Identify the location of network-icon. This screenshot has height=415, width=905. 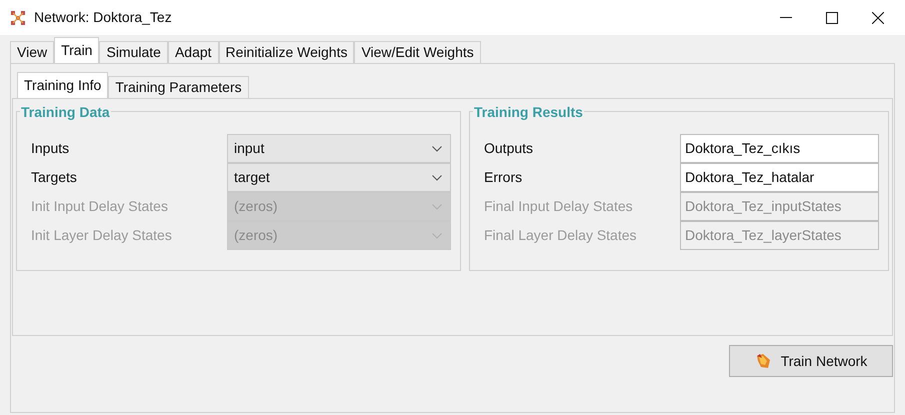
(18, 18).